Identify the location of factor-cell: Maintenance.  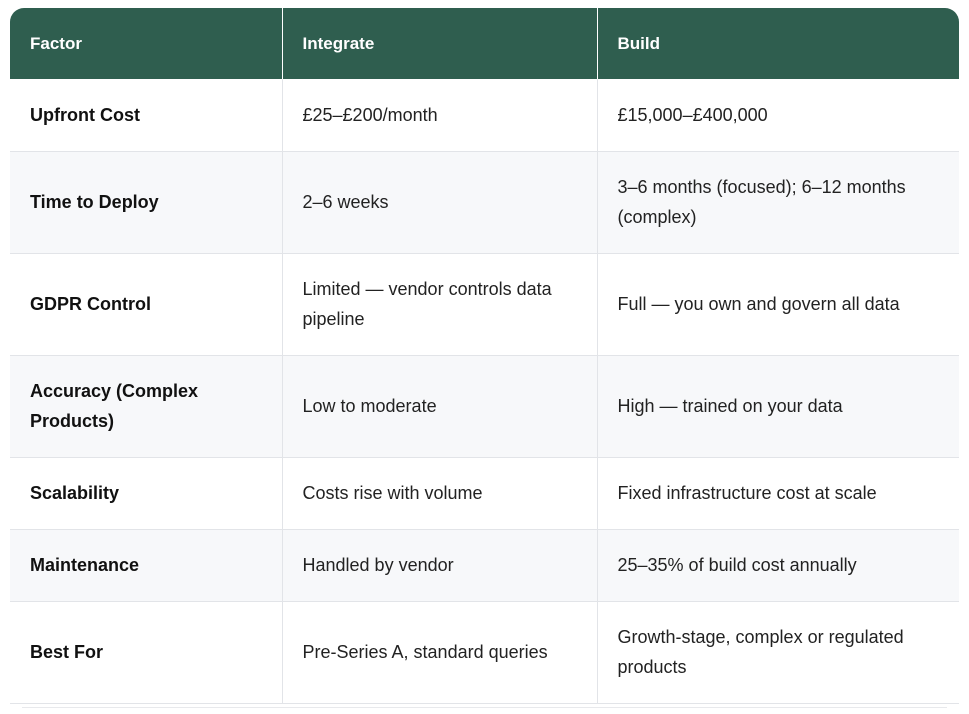
(146, 565).